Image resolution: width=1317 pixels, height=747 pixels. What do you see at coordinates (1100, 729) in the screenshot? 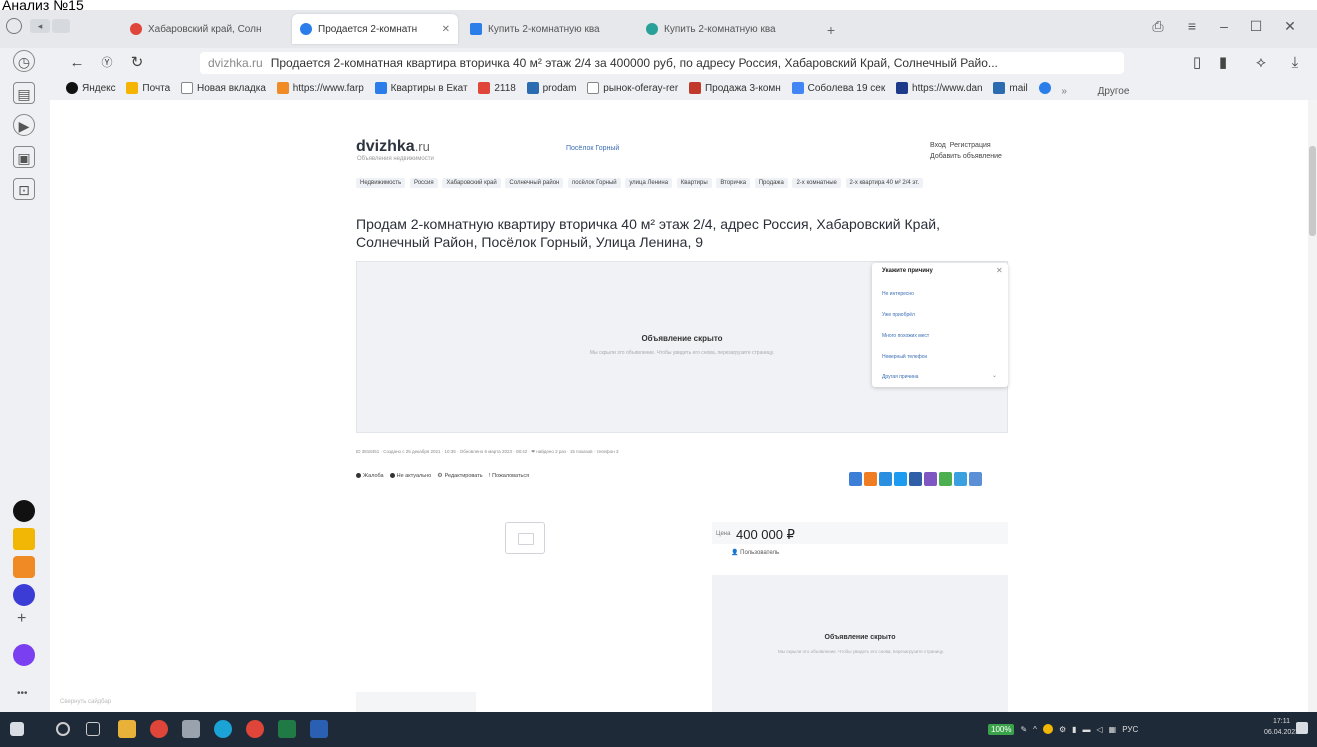
I see `volume-icon: ◁` at bounding box center [1100, 729].